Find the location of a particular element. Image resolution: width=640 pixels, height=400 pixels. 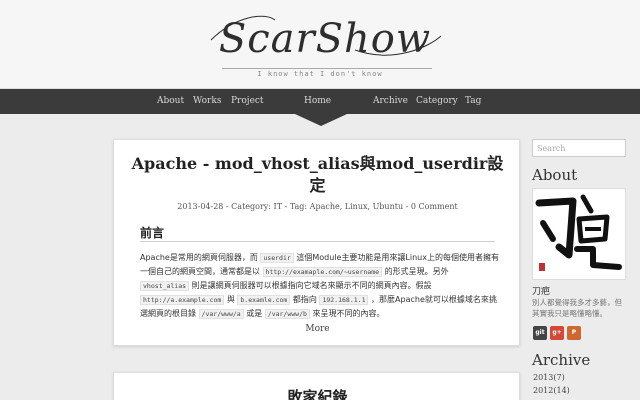

logo-text: ScarShow is located at coordinates (325, 39).